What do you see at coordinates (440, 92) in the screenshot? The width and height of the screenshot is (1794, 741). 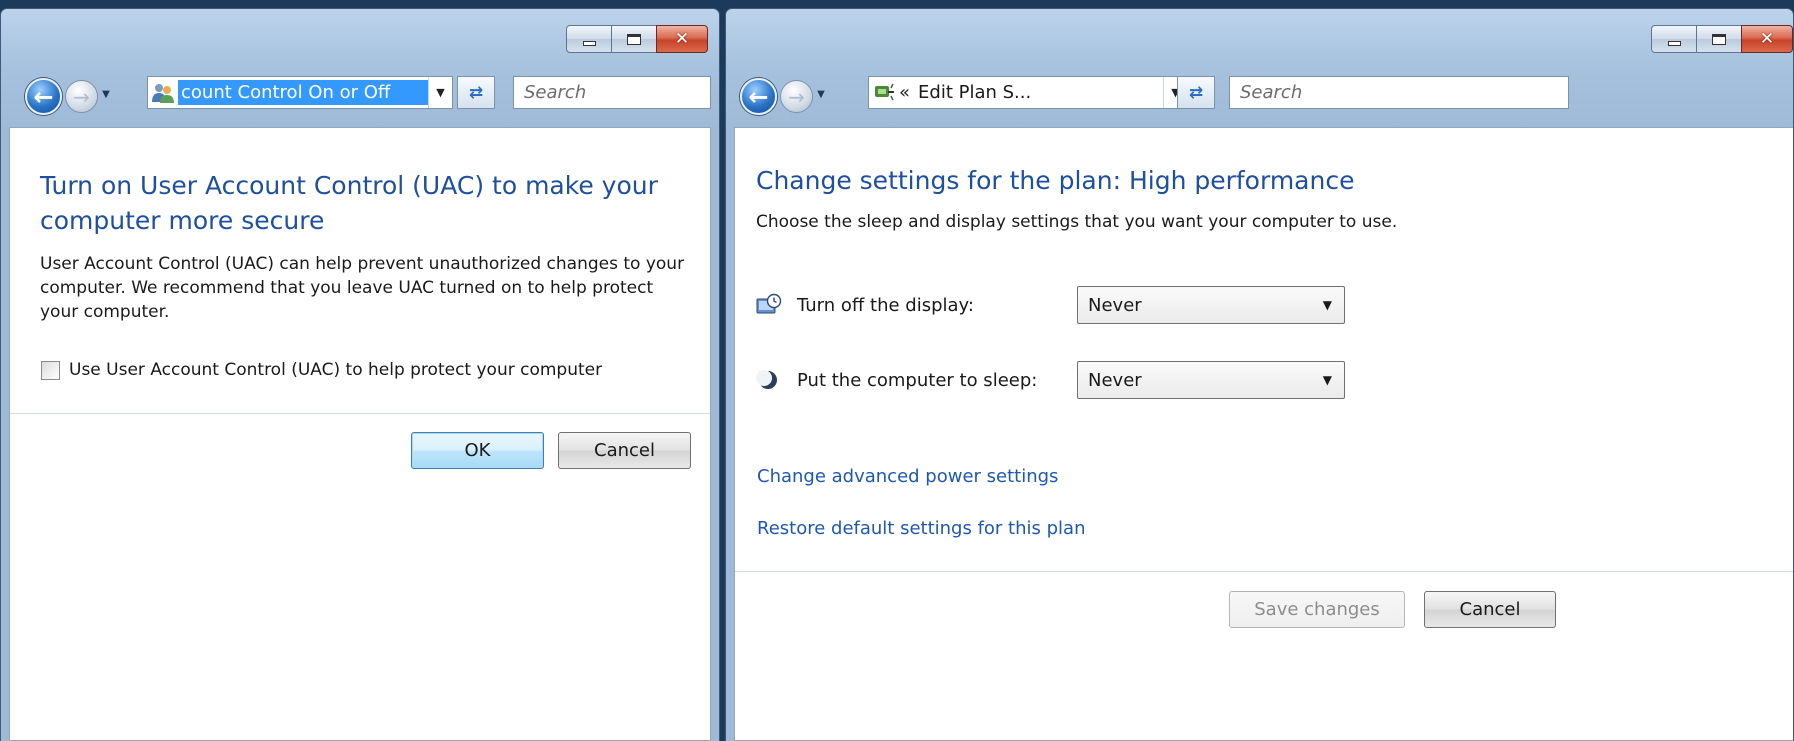 I see `address-dropdown-arrow: ▼` at bounding box center [440, 92].